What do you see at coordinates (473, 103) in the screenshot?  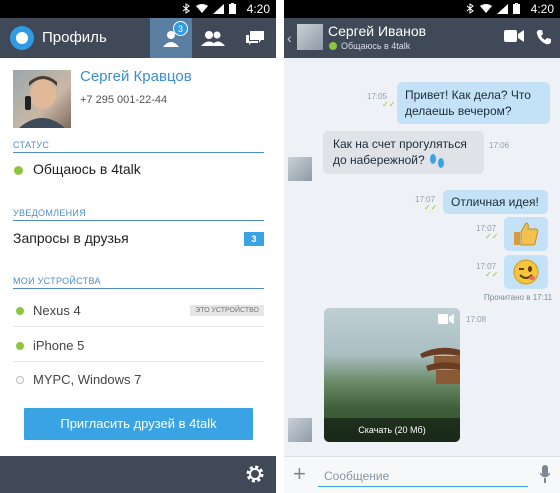 I see `message-bubble-out: Привет! Как дела? Что делаешь вечером?` at bounding box center [473, 103].